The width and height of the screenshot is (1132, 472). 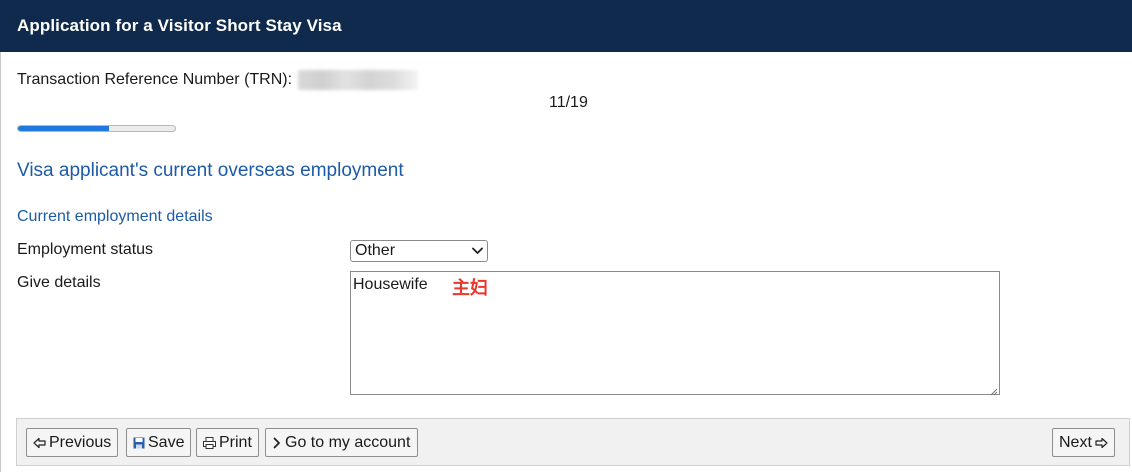 What do you see at coordinates (470, 288) in the screenshot?
I see `annotation-chinese-note: 主妇` at bounding box center [470, 288].